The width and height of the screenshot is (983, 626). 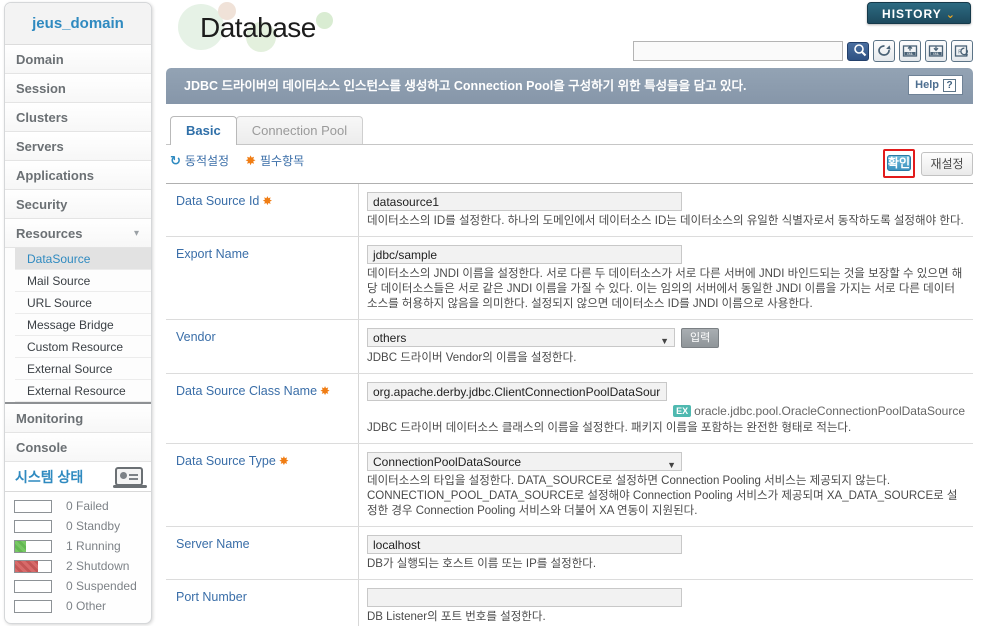 What do you see at coordinates (521, 337) in the screenshot?
I see `vendor-select: others ▼` at bounding box center [521, 337].